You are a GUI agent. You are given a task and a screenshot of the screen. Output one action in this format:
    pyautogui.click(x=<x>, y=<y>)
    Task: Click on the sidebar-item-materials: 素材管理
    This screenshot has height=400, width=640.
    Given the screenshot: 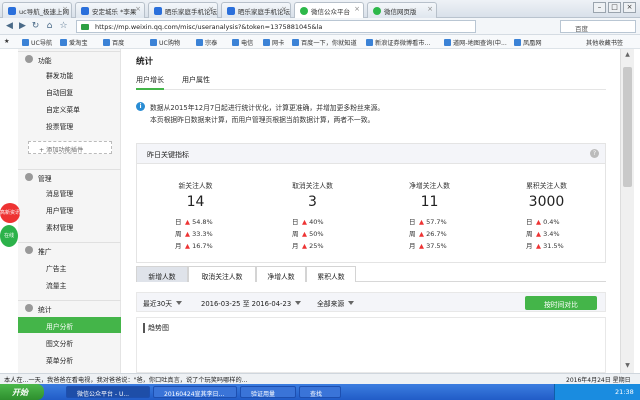 What is the action you would take?
    pyautogui.click(x=69, y=226)
    